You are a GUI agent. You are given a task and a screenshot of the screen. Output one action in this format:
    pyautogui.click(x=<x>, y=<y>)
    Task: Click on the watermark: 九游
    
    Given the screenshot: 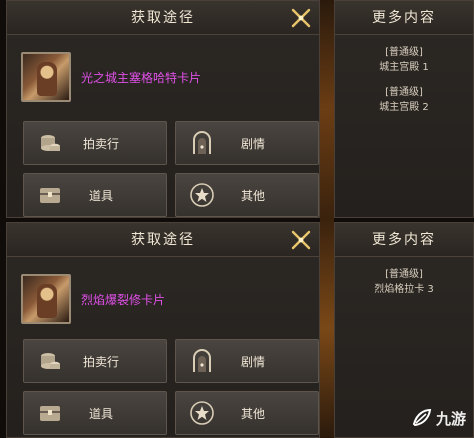 What is the action you would take?
    pyautogui.click(x=438, y=418)
    